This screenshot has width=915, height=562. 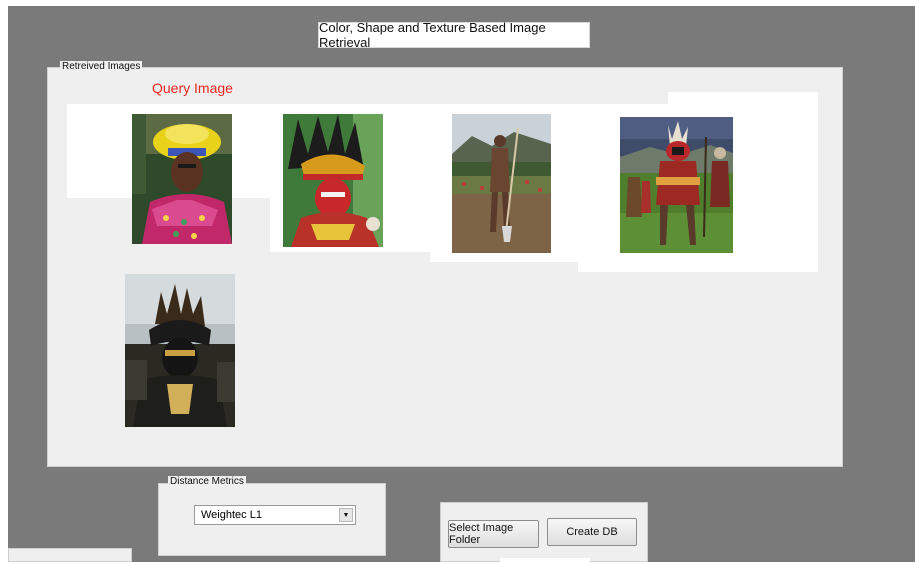 What do you see at coordinates (457, 3) in the screenshot?
I see `top-edge` at bounding box center [457, 3].